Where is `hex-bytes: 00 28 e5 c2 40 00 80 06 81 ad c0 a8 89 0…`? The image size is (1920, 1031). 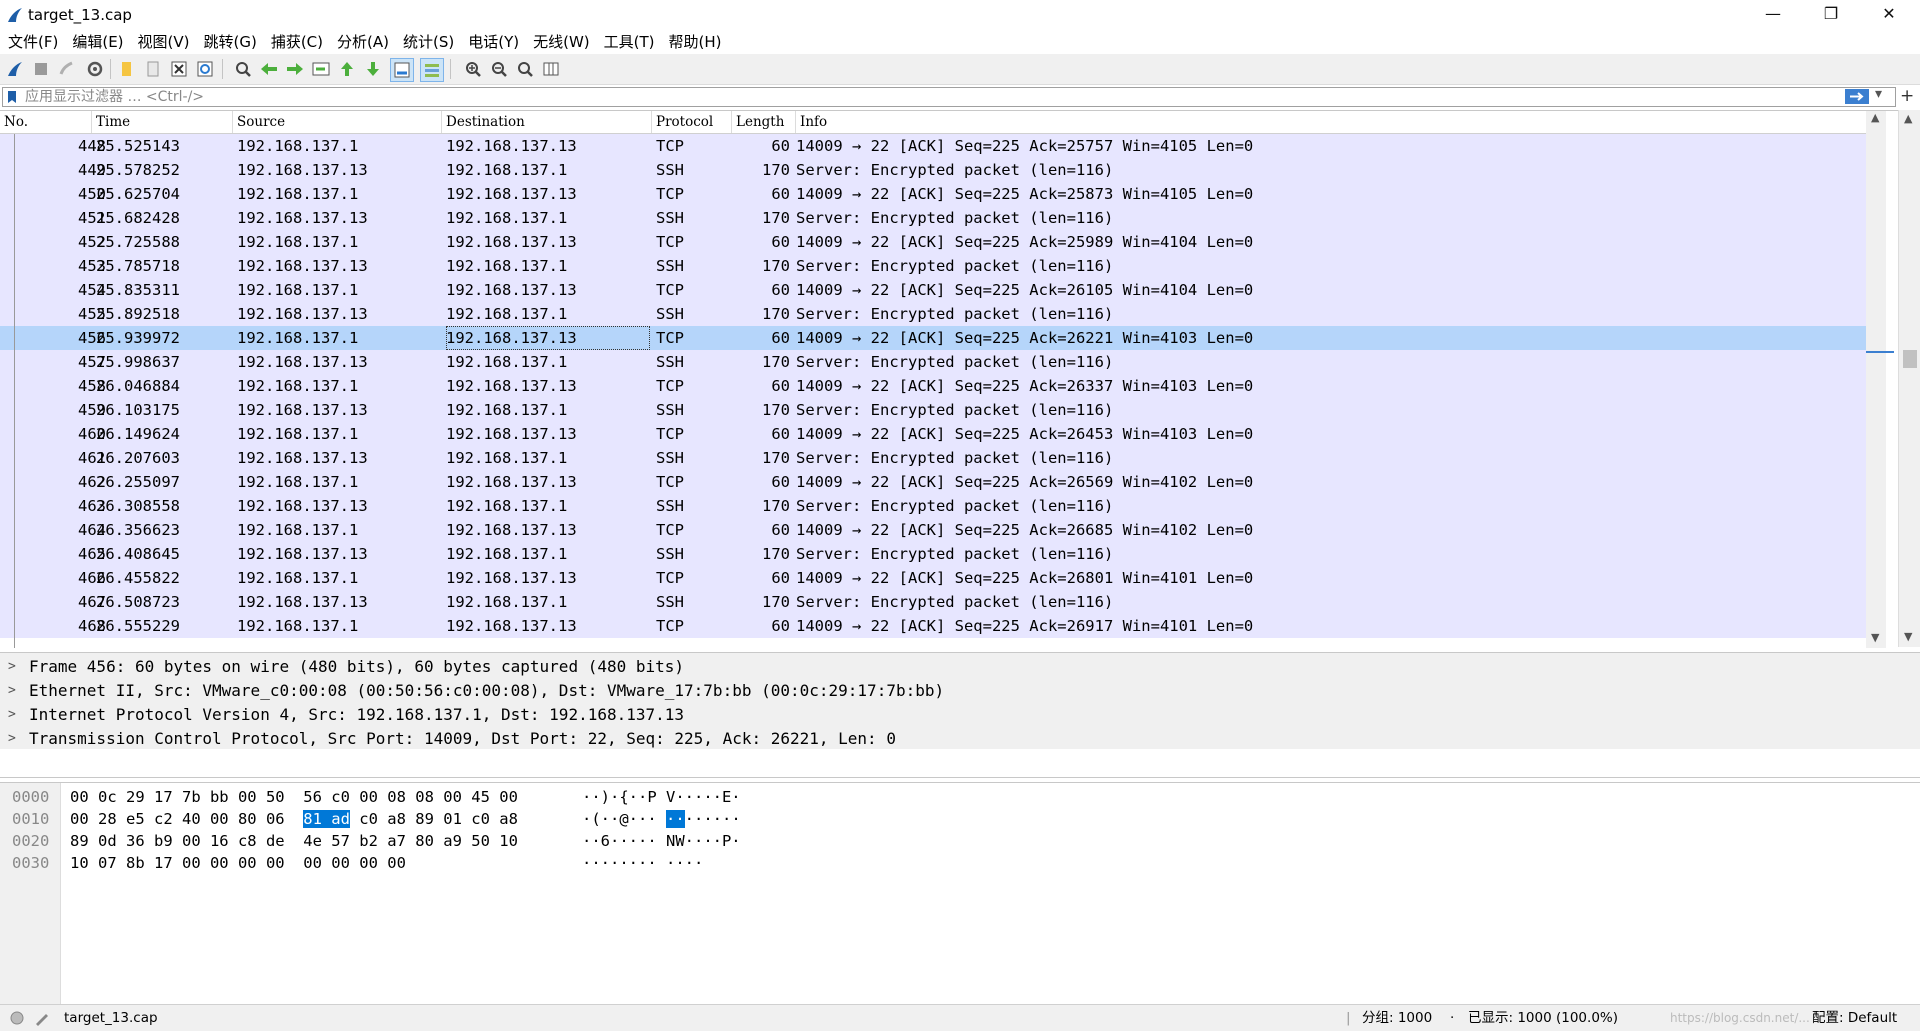 hex-bytes: 00 28 e5 c2 40 00 80 06 81 ad c0 a8 89 0… is located at coordinates (294, 819).